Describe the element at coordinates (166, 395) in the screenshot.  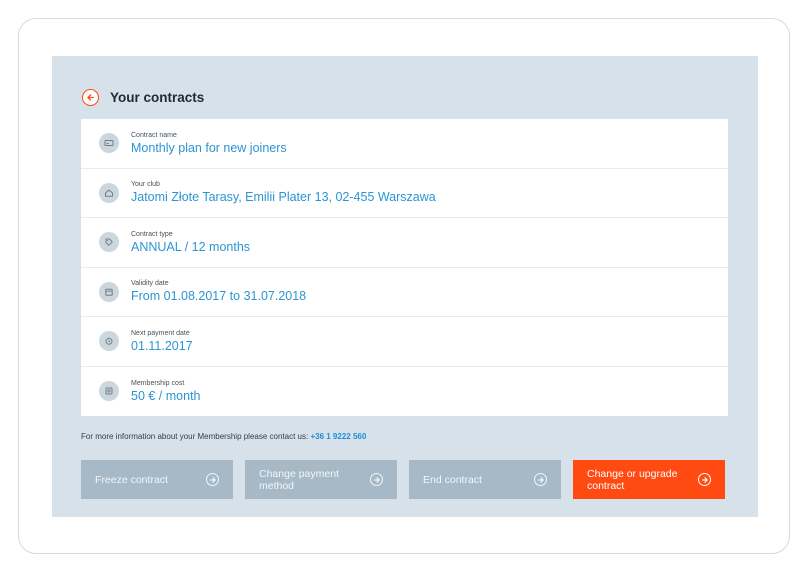
I see `row-value: 50 € / month` at that location.